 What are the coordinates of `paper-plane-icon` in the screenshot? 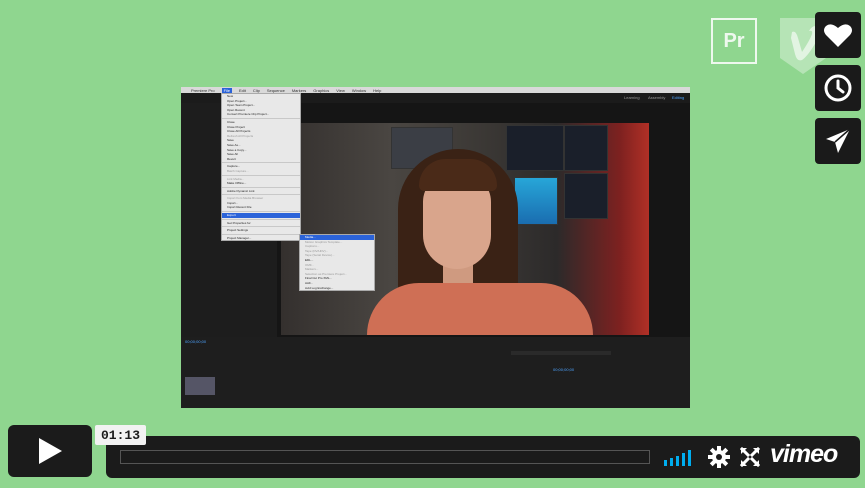 It's located at (838, 140).